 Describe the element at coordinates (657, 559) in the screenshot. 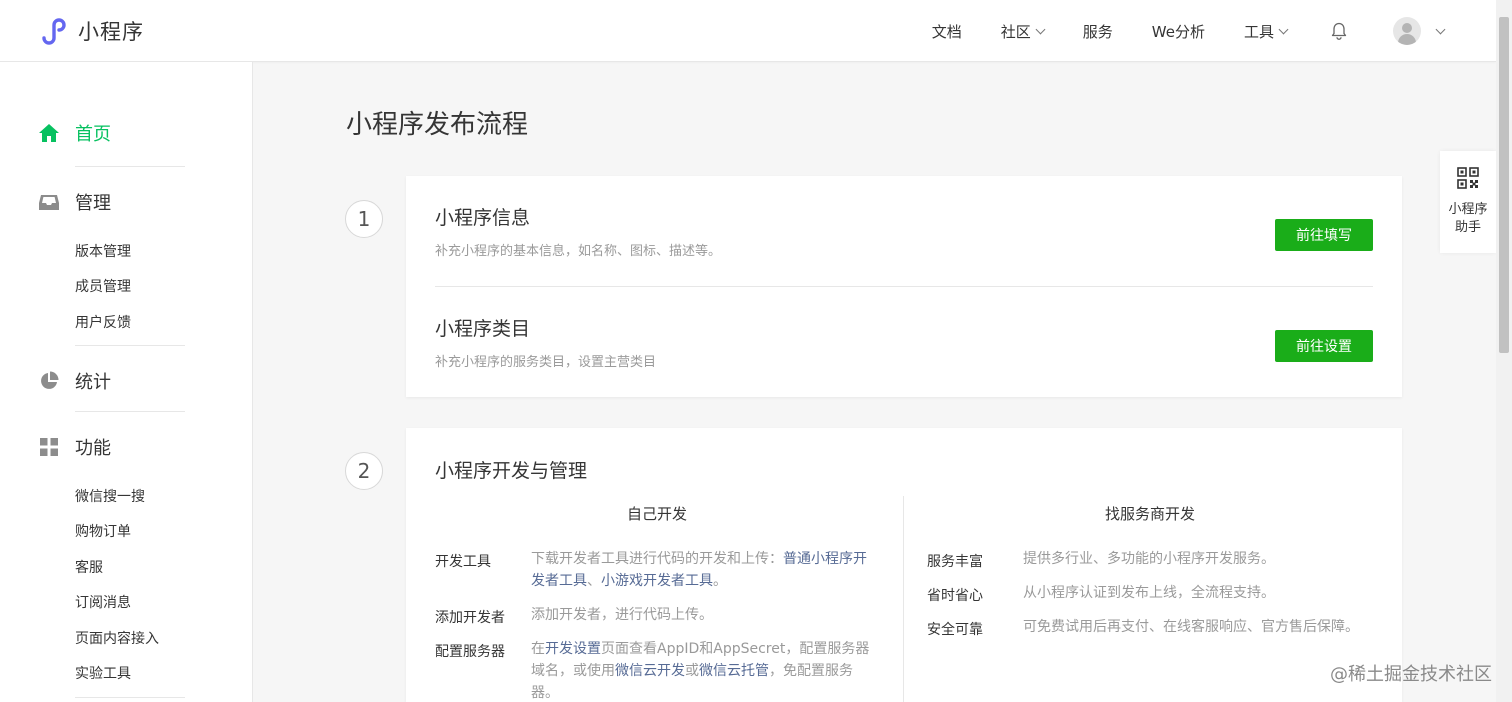

I see `dev-tools-text: 下载开发者工具进行代码的开发和上传：` at that location.